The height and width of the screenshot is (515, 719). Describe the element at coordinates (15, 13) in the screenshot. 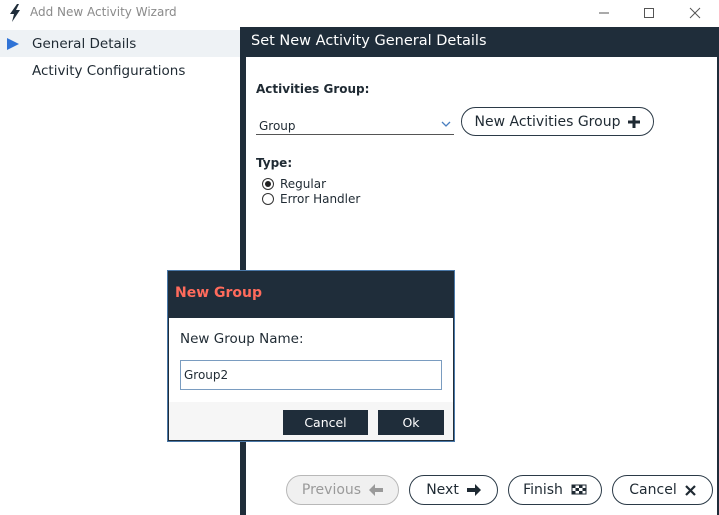

I see `lightning-app-icon` at that location.